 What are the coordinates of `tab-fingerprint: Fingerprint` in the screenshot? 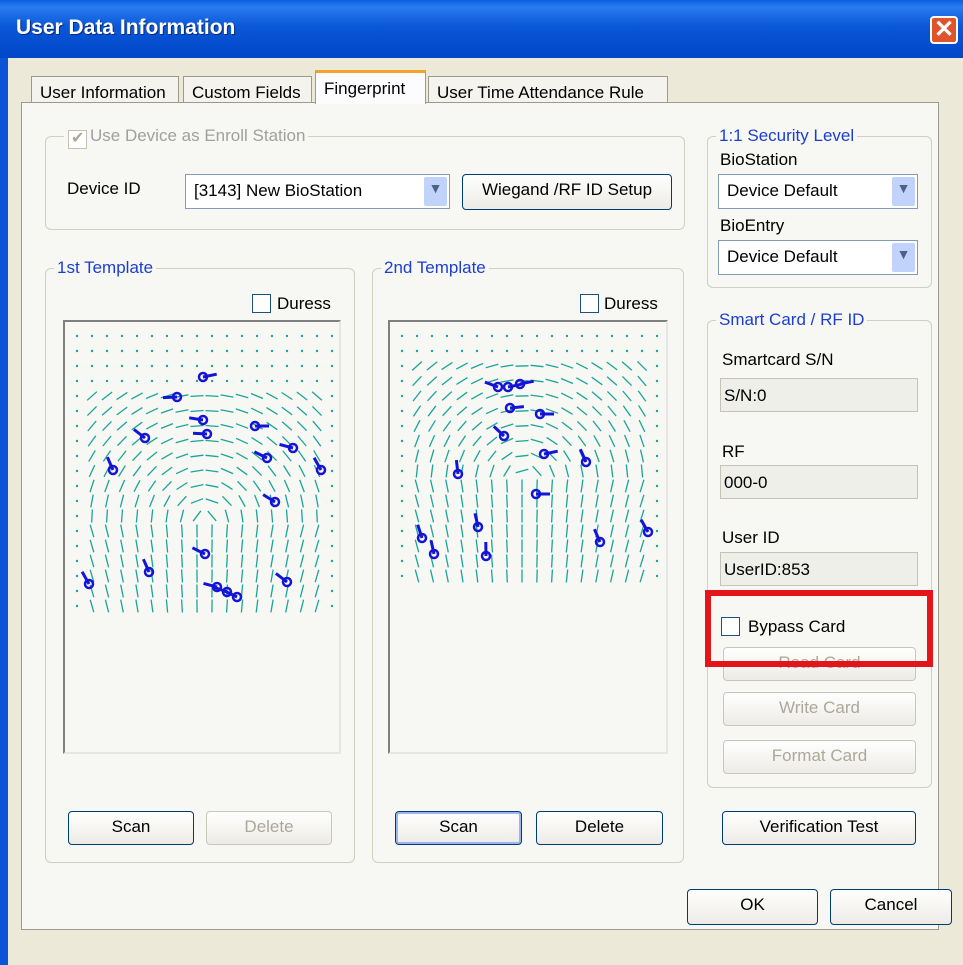 It's located at (370, 87).